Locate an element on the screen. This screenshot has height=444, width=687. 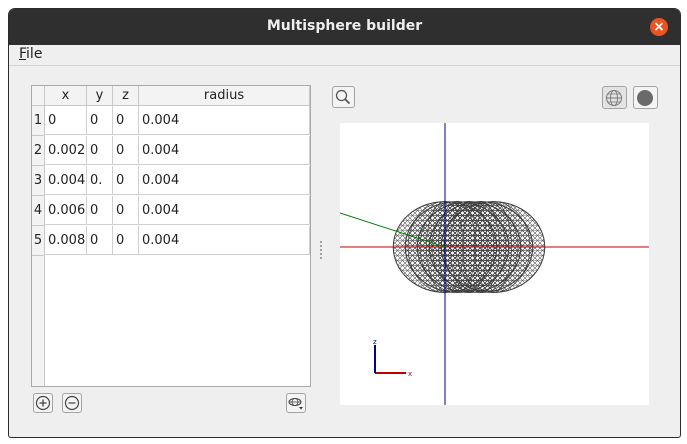
cell-x: 0.006 is located at coordinates (66, 210).